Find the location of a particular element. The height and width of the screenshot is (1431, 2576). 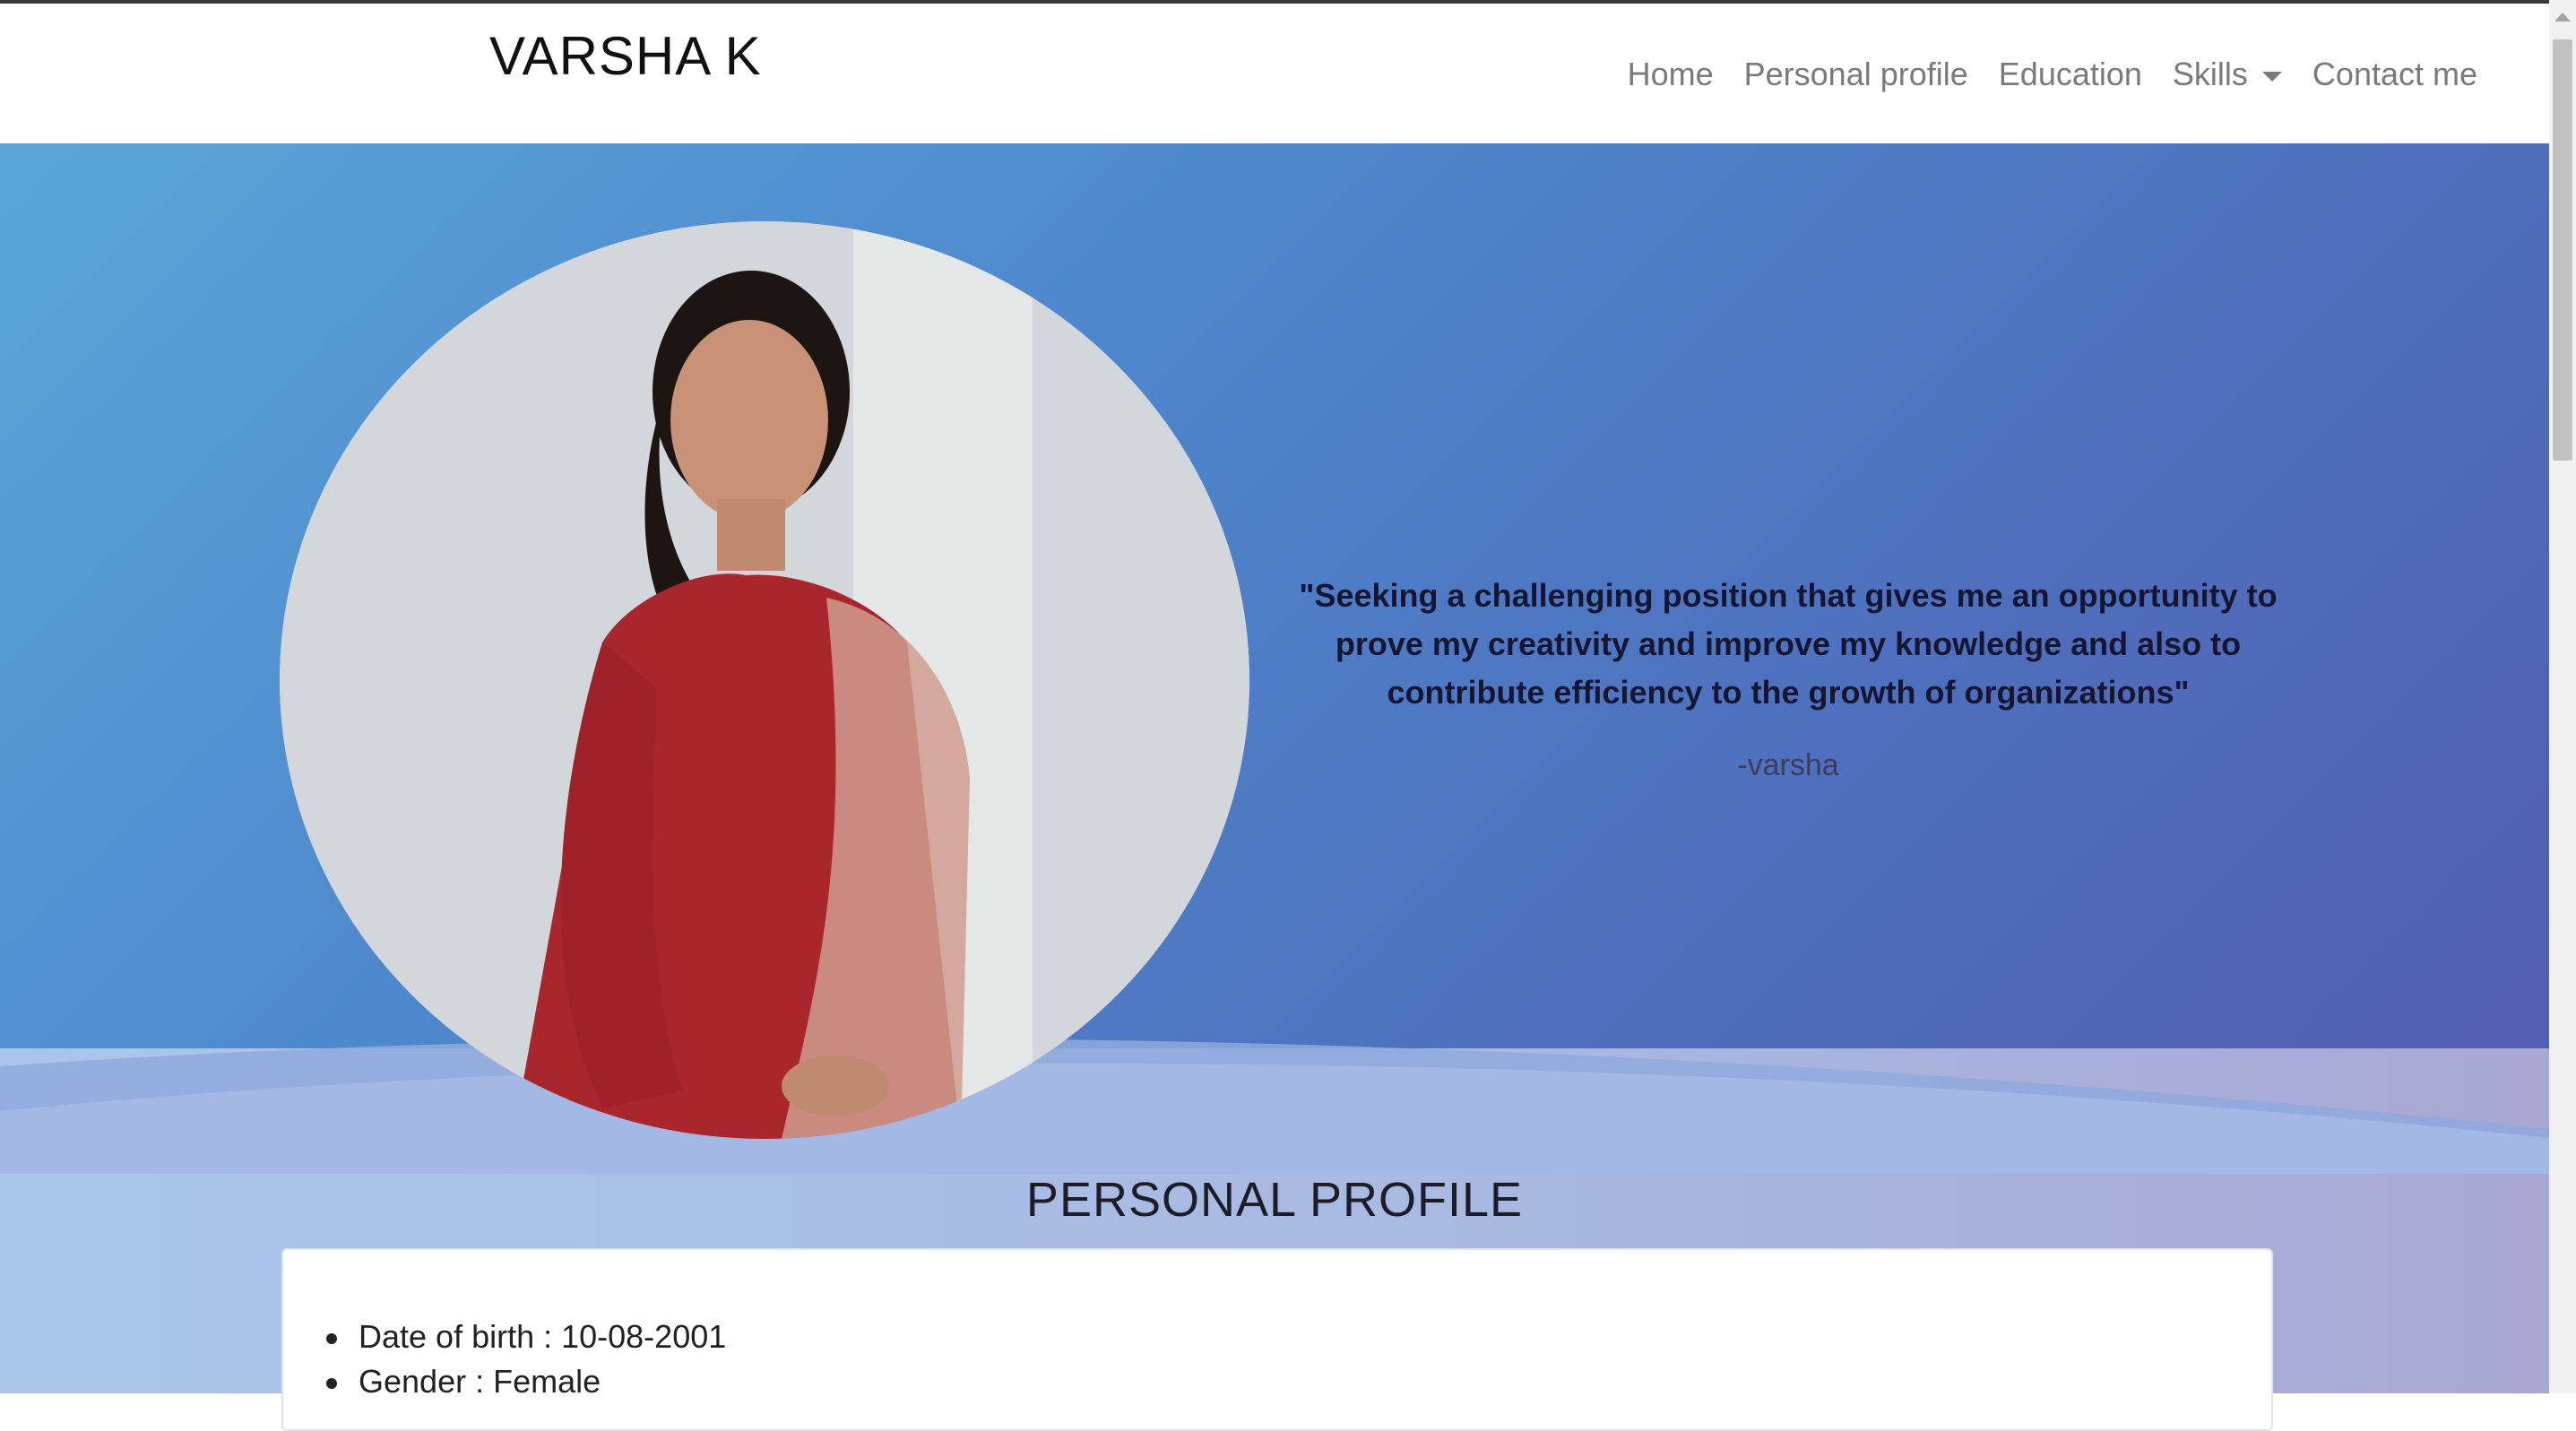

scroll-up-arrow-icon is located at coordinates (2562, 17).